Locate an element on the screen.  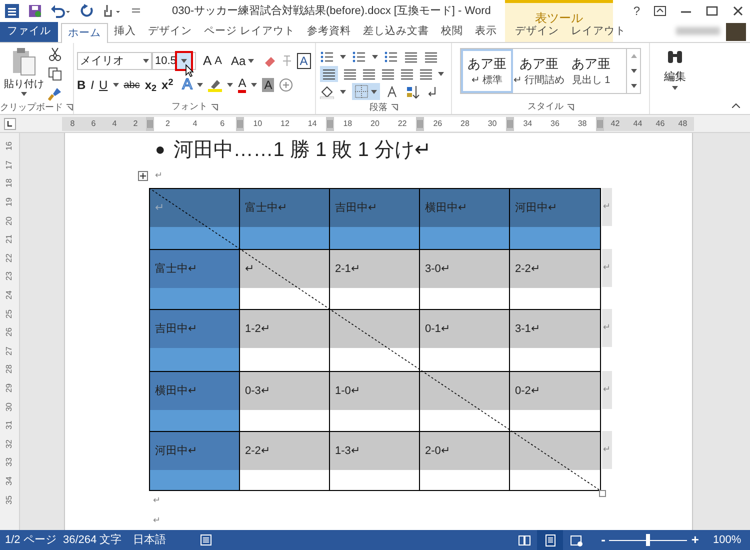
ribbon-tab: 差し込み文書 is located at coordinates (395, 32).